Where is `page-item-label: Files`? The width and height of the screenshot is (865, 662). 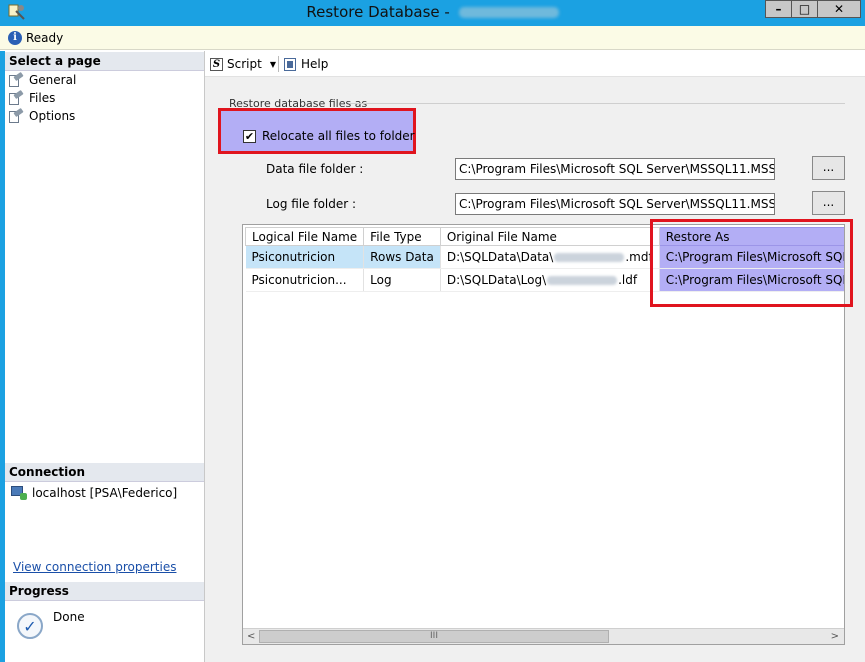 page-item-label: Files is located at coordinates (42, 98).